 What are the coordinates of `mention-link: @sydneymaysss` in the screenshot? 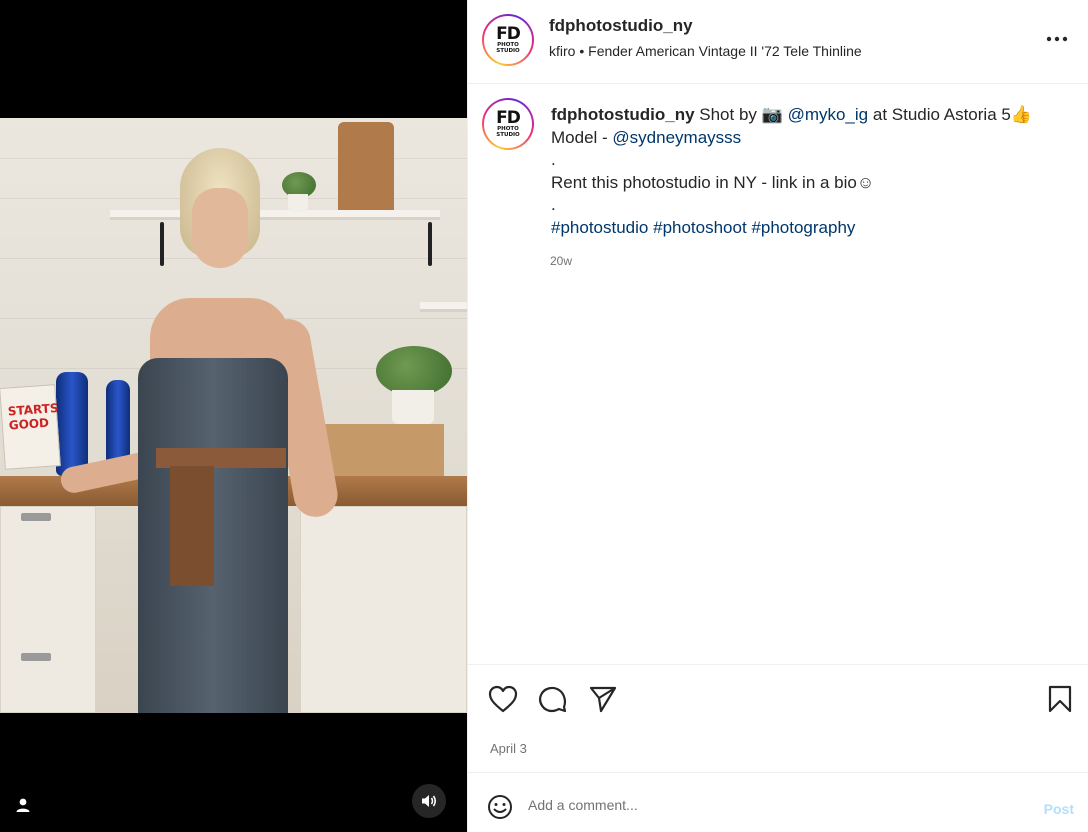 It's located at (676, 137).